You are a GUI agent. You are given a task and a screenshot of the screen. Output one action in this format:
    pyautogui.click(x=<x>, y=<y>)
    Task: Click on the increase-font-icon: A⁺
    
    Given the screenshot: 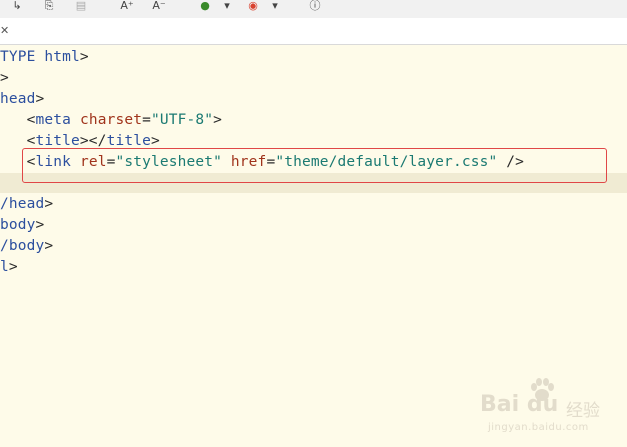 What is the action you would take?
    pyautogui.click(x=127, y=7)
    